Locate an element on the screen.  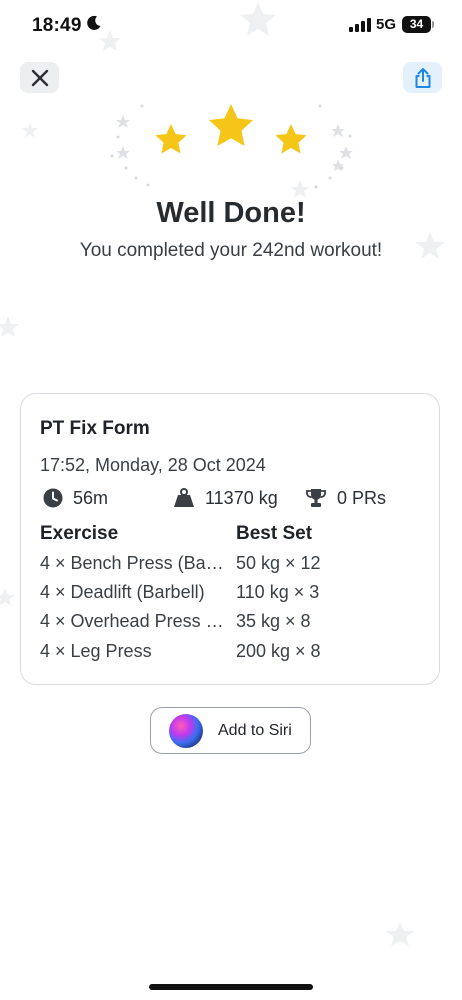
exercise-name: 4 × Overhead Press (Barbell) is located at coordinates (133, 621).